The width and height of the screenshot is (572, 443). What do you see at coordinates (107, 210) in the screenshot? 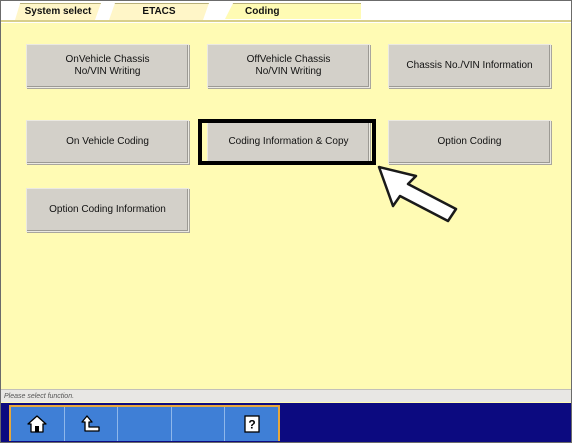
I see `option-coding-information-button: Option Coding Information` at bounding box center [107, 210].